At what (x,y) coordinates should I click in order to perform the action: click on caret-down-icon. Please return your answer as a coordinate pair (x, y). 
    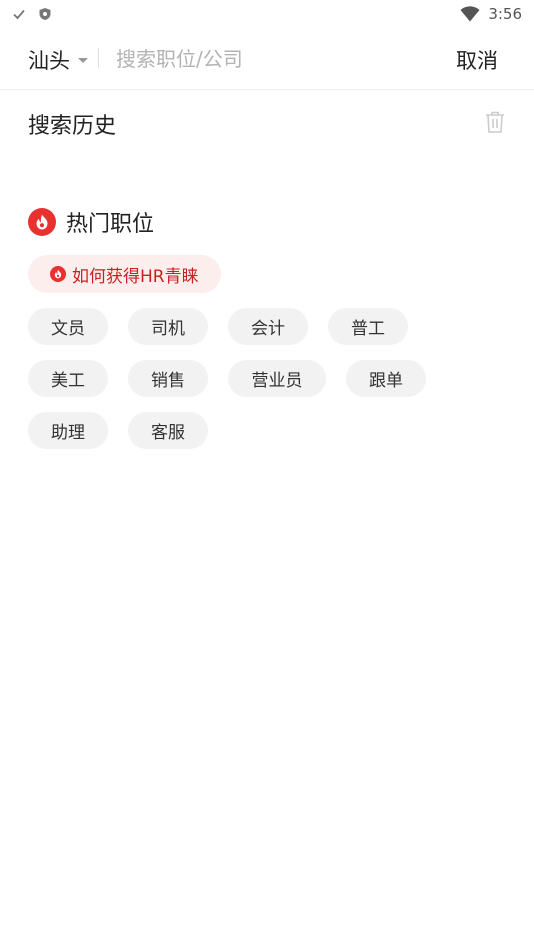
    Looking at the image, I should click on (83, 60).